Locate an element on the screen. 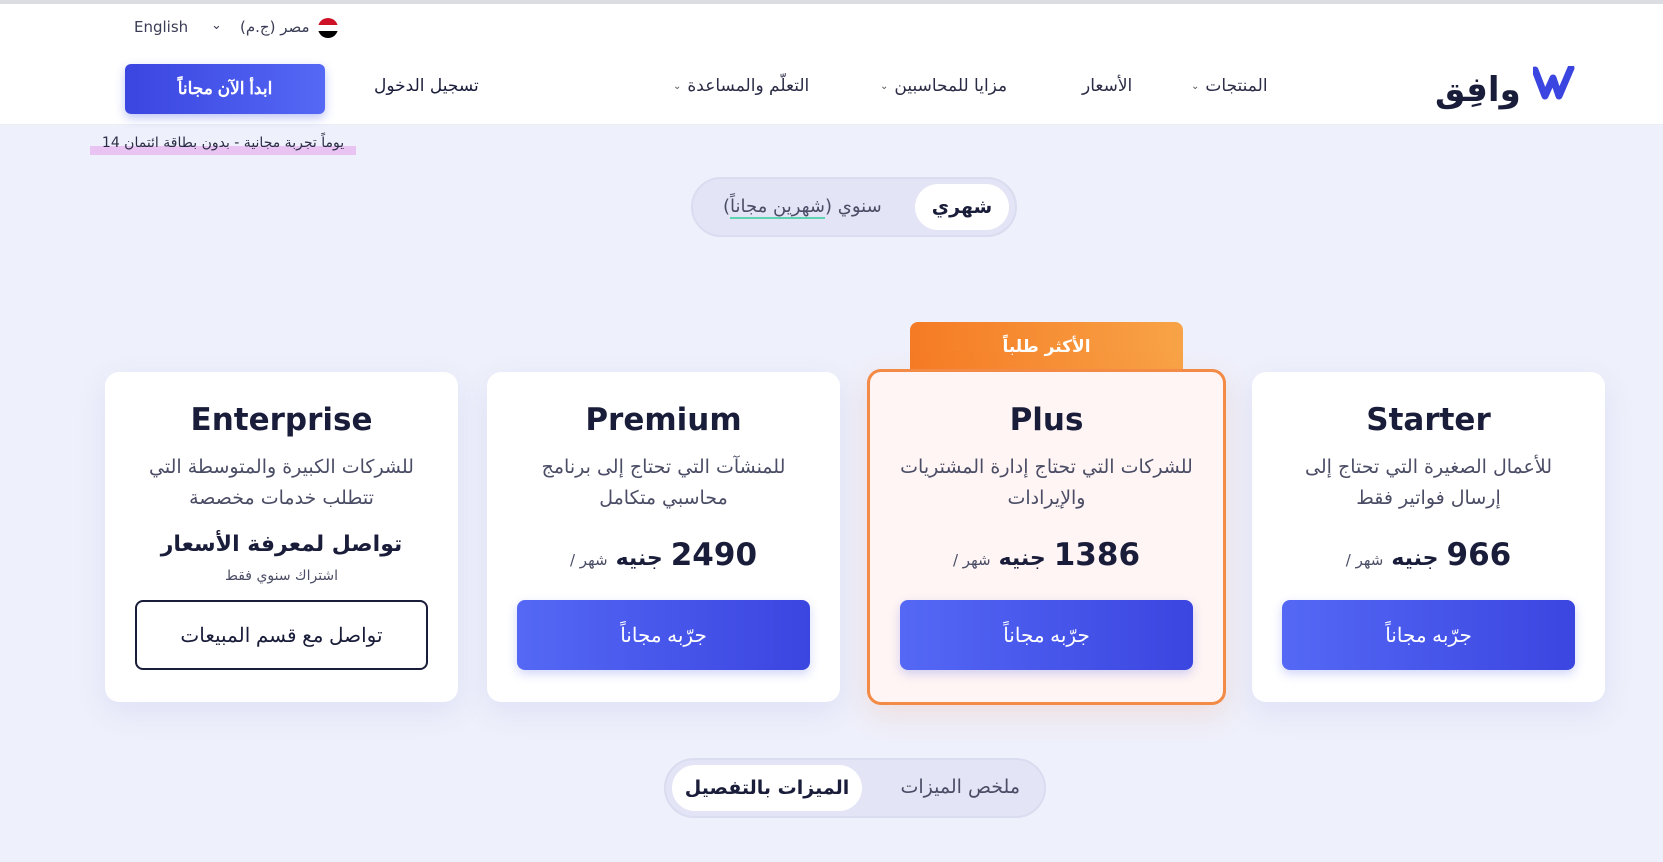  plan-price: / شهر جنيه 966 is located at coordinates (1428, 555).